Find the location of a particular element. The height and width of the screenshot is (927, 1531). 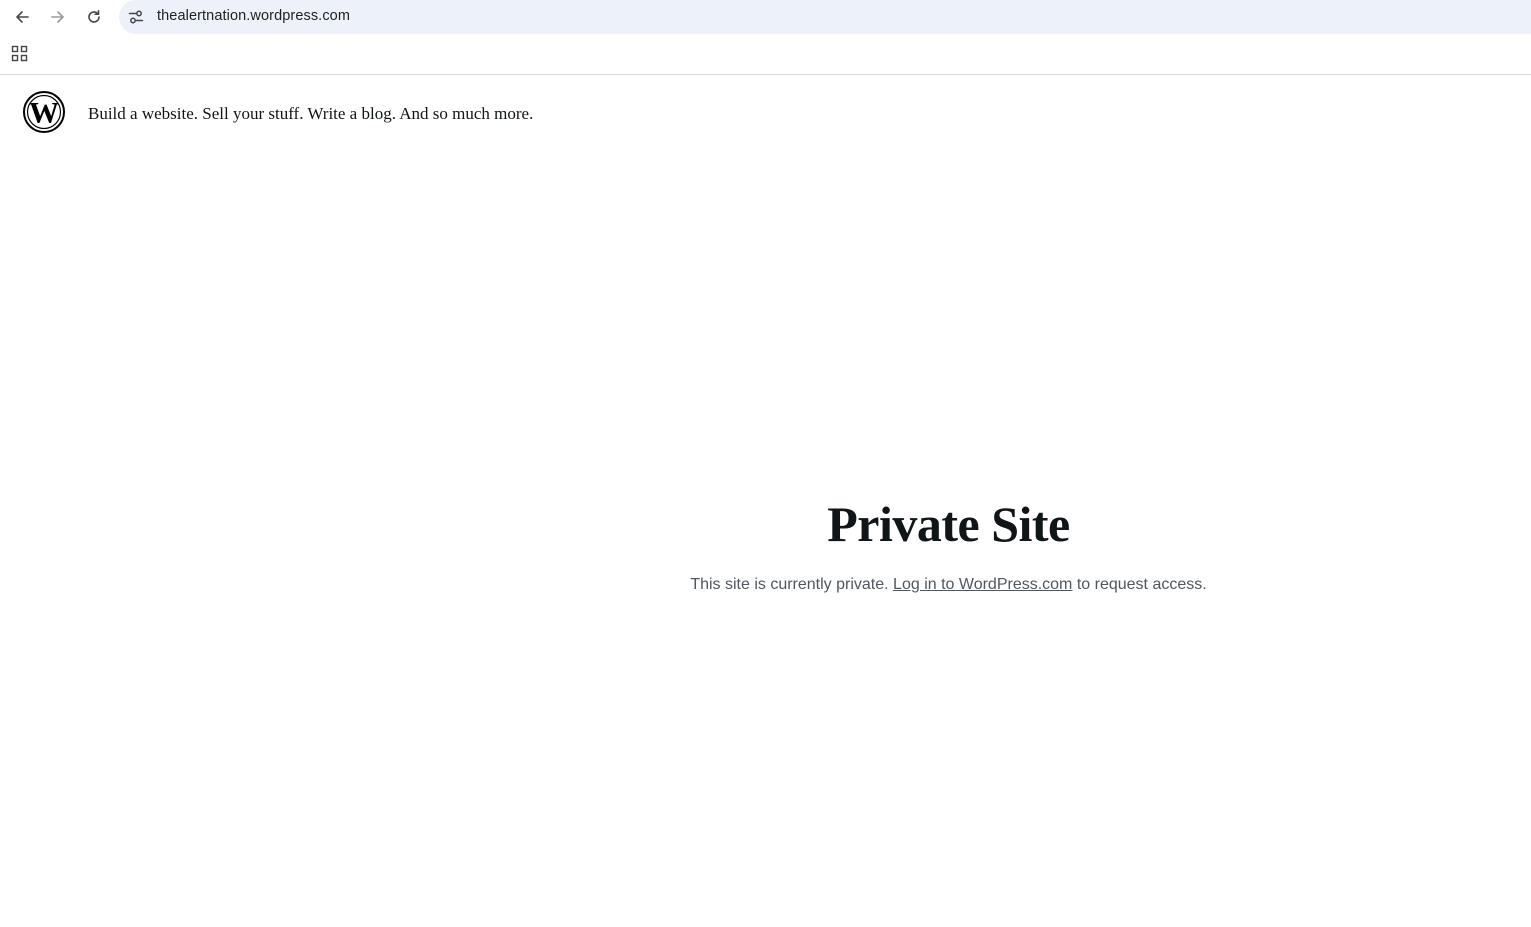

bookmarks-bar is located at coordinates (765, 54).